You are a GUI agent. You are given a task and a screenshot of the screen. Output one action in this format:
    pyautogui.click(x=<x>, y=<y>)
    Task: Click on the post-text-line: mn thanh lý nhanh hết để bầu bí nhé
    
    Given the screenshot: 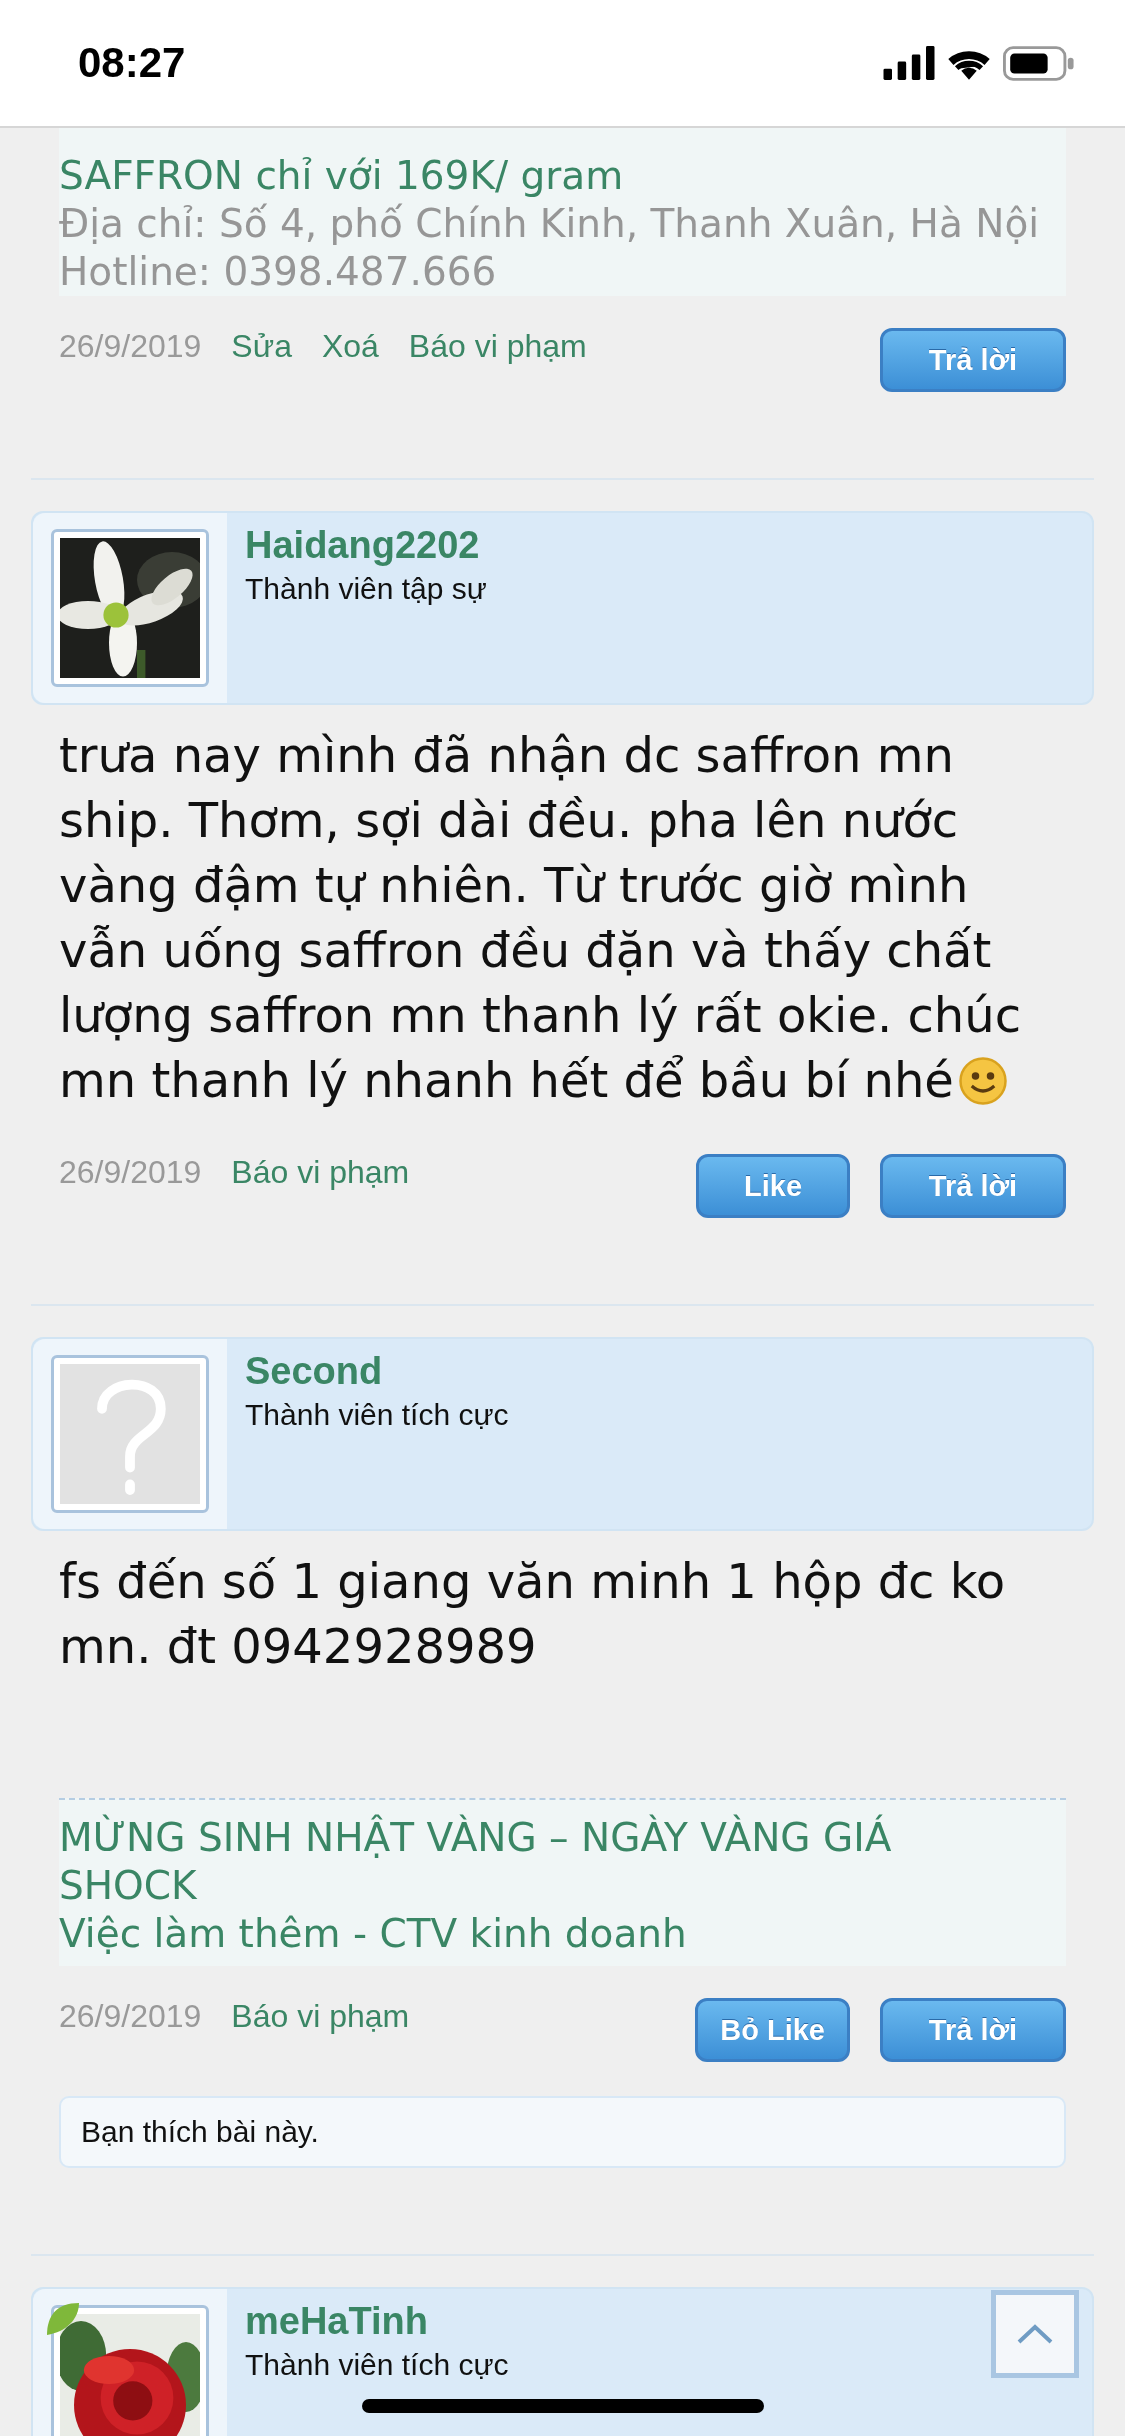 What is the action you would take?
    pyautogui.click(x=533, y=1080)
    